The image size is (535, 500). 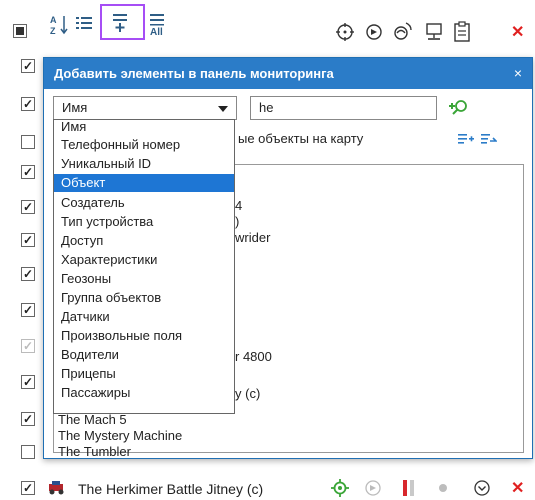 I want to click on dropdown-option: Геозоны, so click(x=144, y=279).